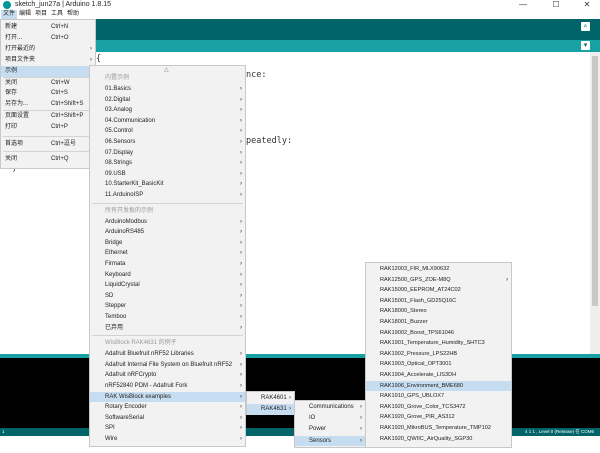 The height and width of the screenshot is (453, 600). I want to click on sensor-example-item: RAK1906_Environment_BME680, so click(438, 386).